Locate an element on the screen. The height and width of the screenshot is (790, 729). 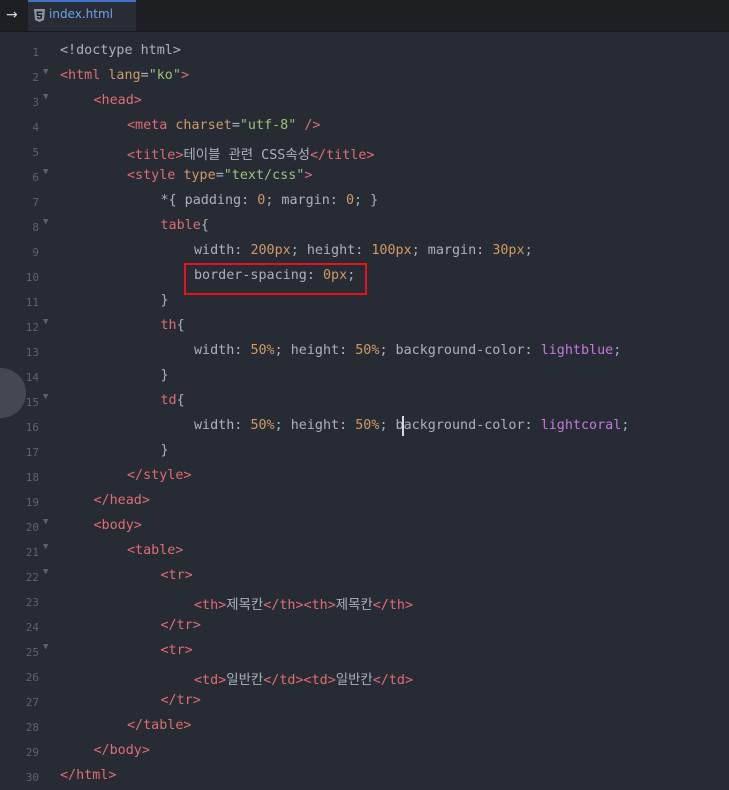
line-number: 30 is located at coordinates (32, 777).